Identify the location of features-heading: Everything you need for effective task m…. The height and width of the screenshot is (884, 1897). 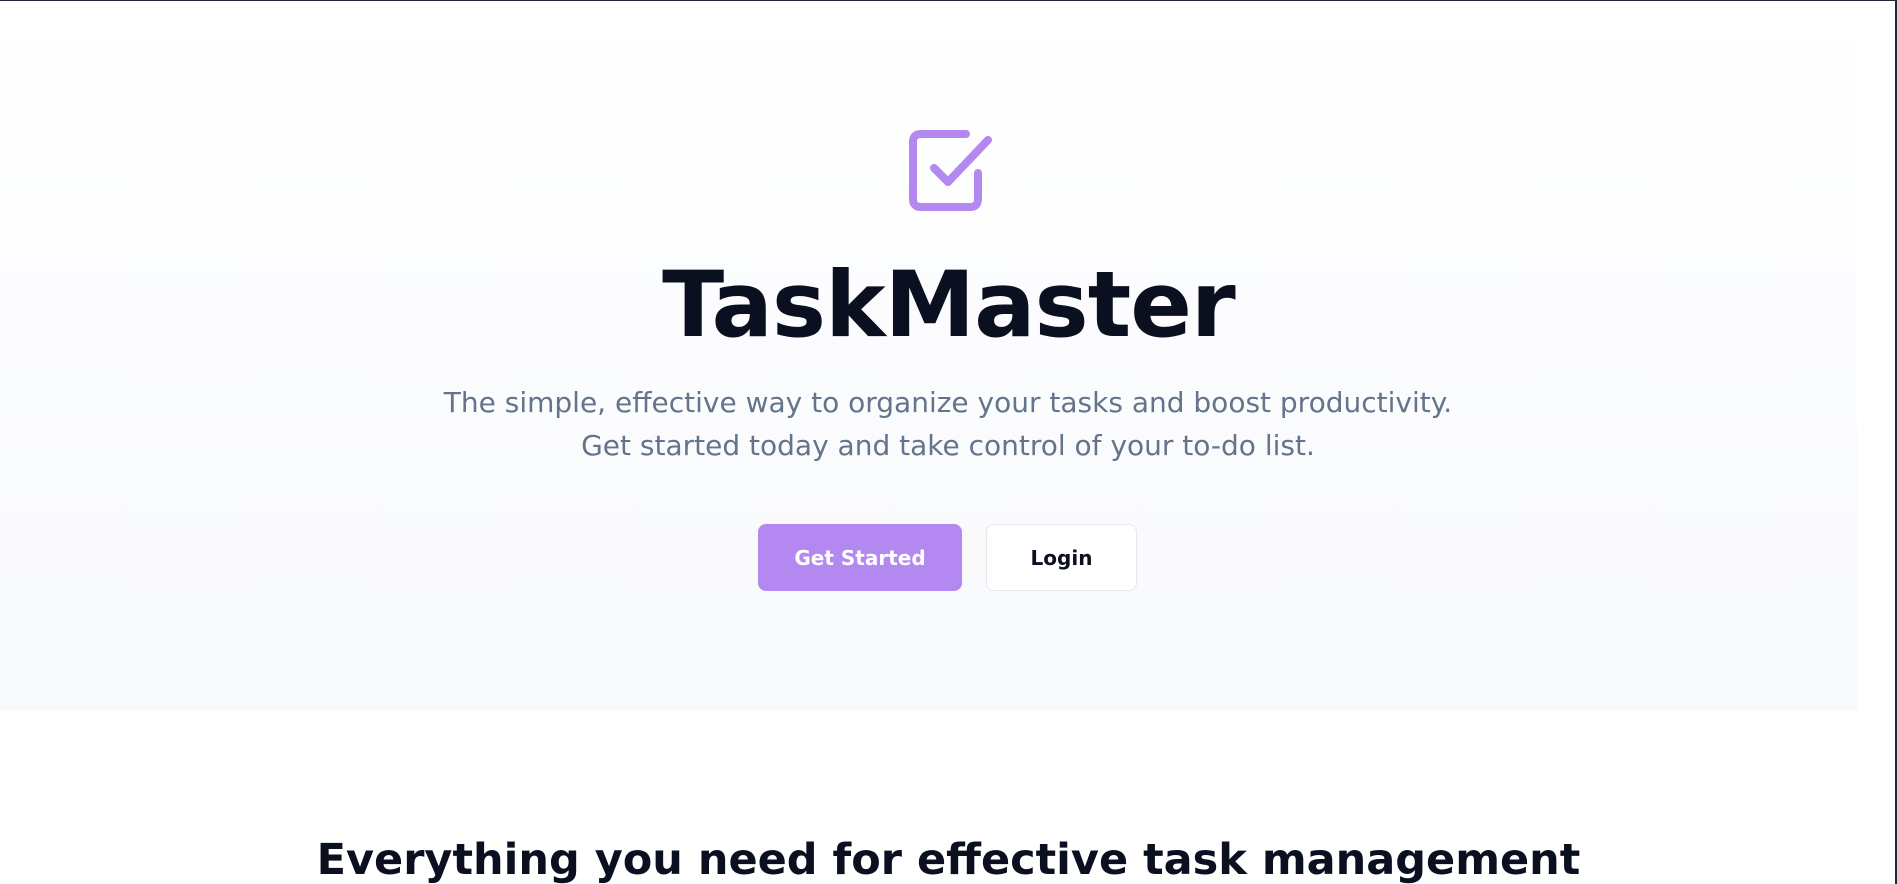
(948, 859).